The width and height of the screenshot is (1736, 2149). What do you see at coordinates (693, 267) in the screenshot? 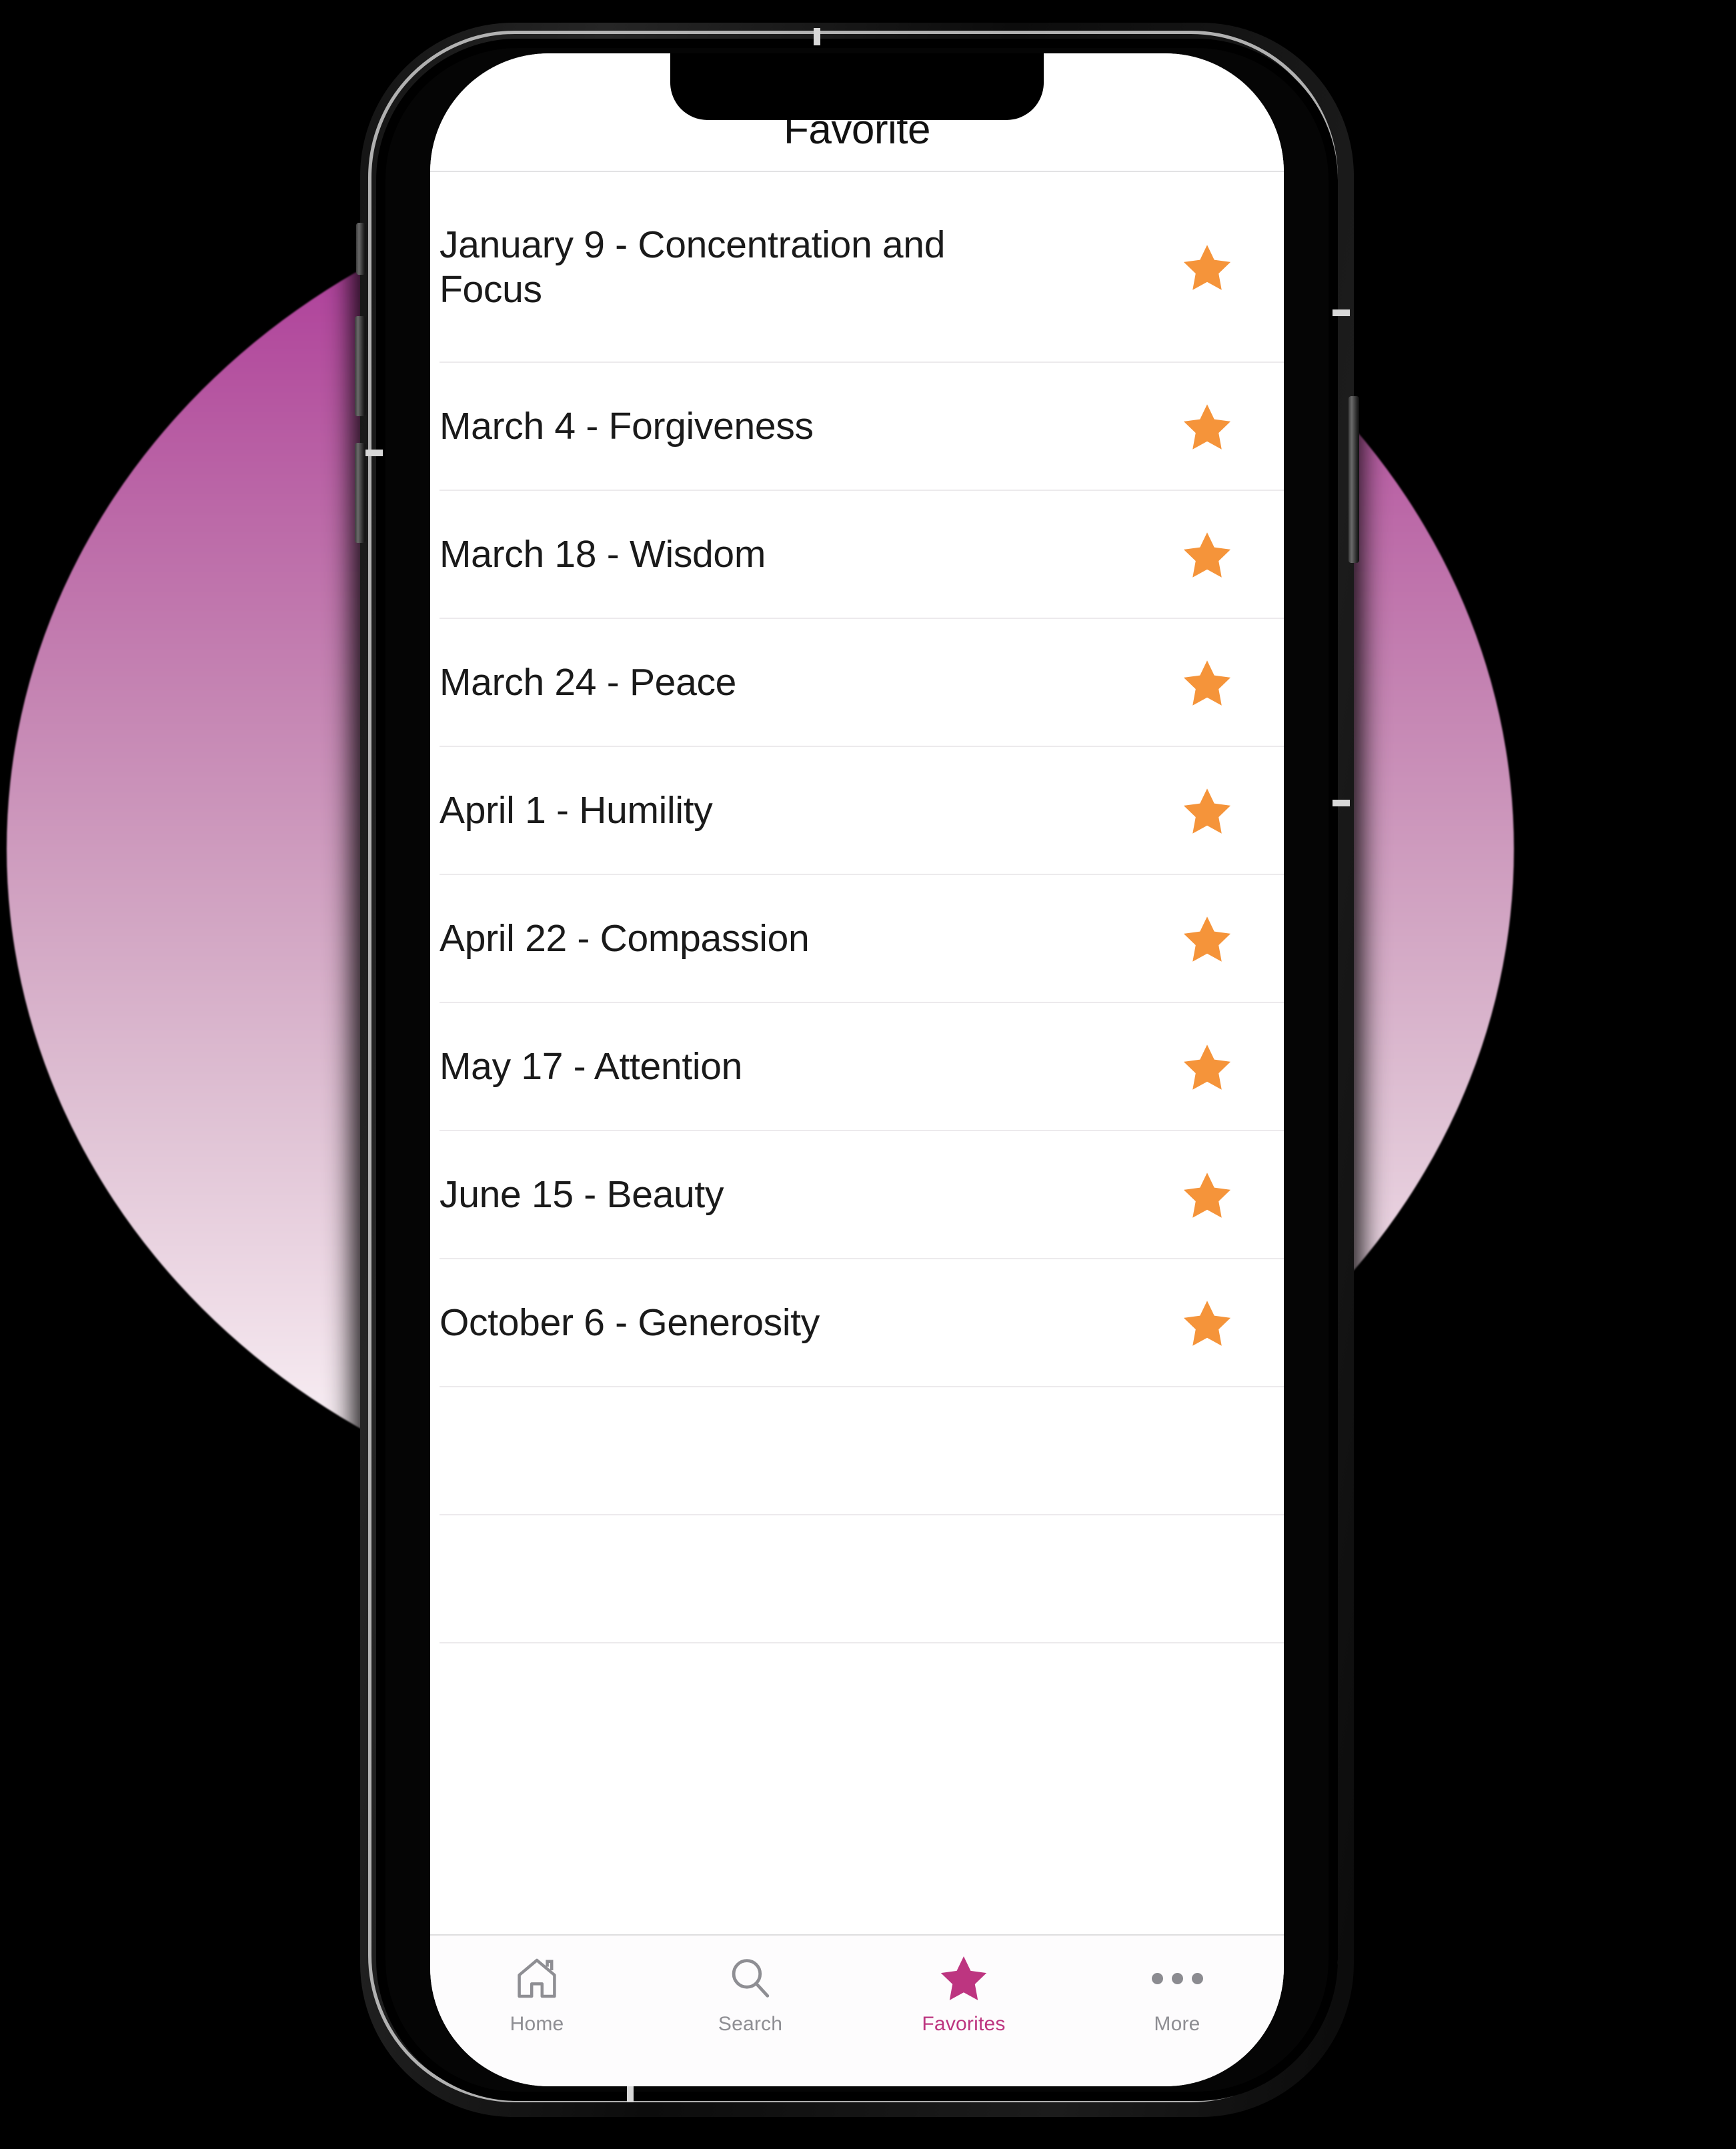
I see `list-item-label: January 9 - Concentration and Focus` at bounding box center [693, 267].